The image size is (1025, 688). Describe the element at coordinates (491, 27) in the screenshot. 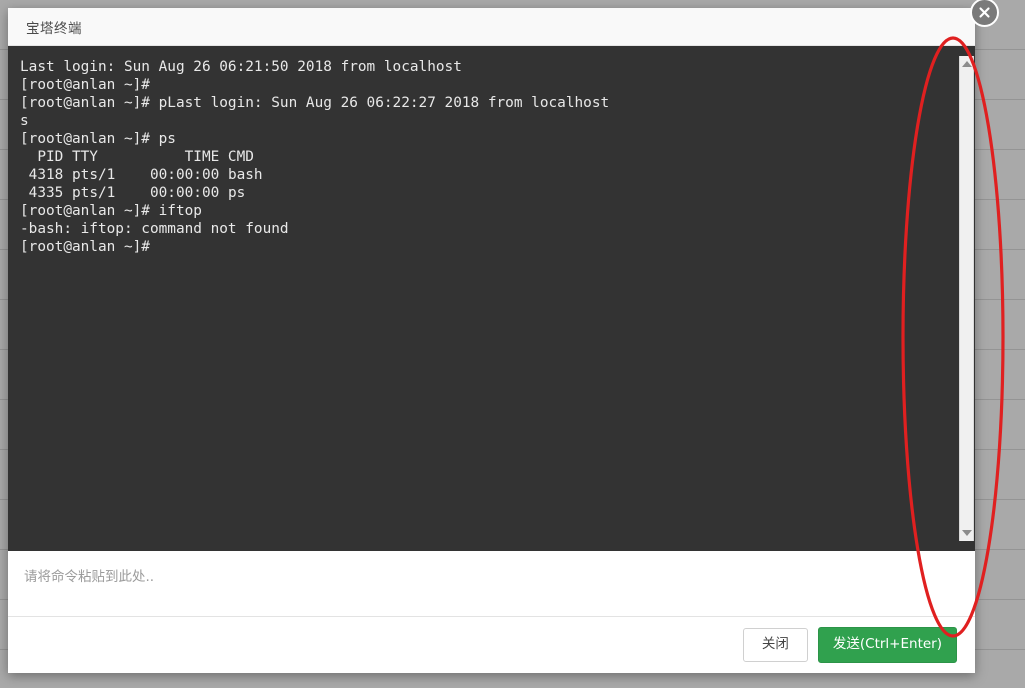

I see `modal-header: 宝塔终端` at that location.